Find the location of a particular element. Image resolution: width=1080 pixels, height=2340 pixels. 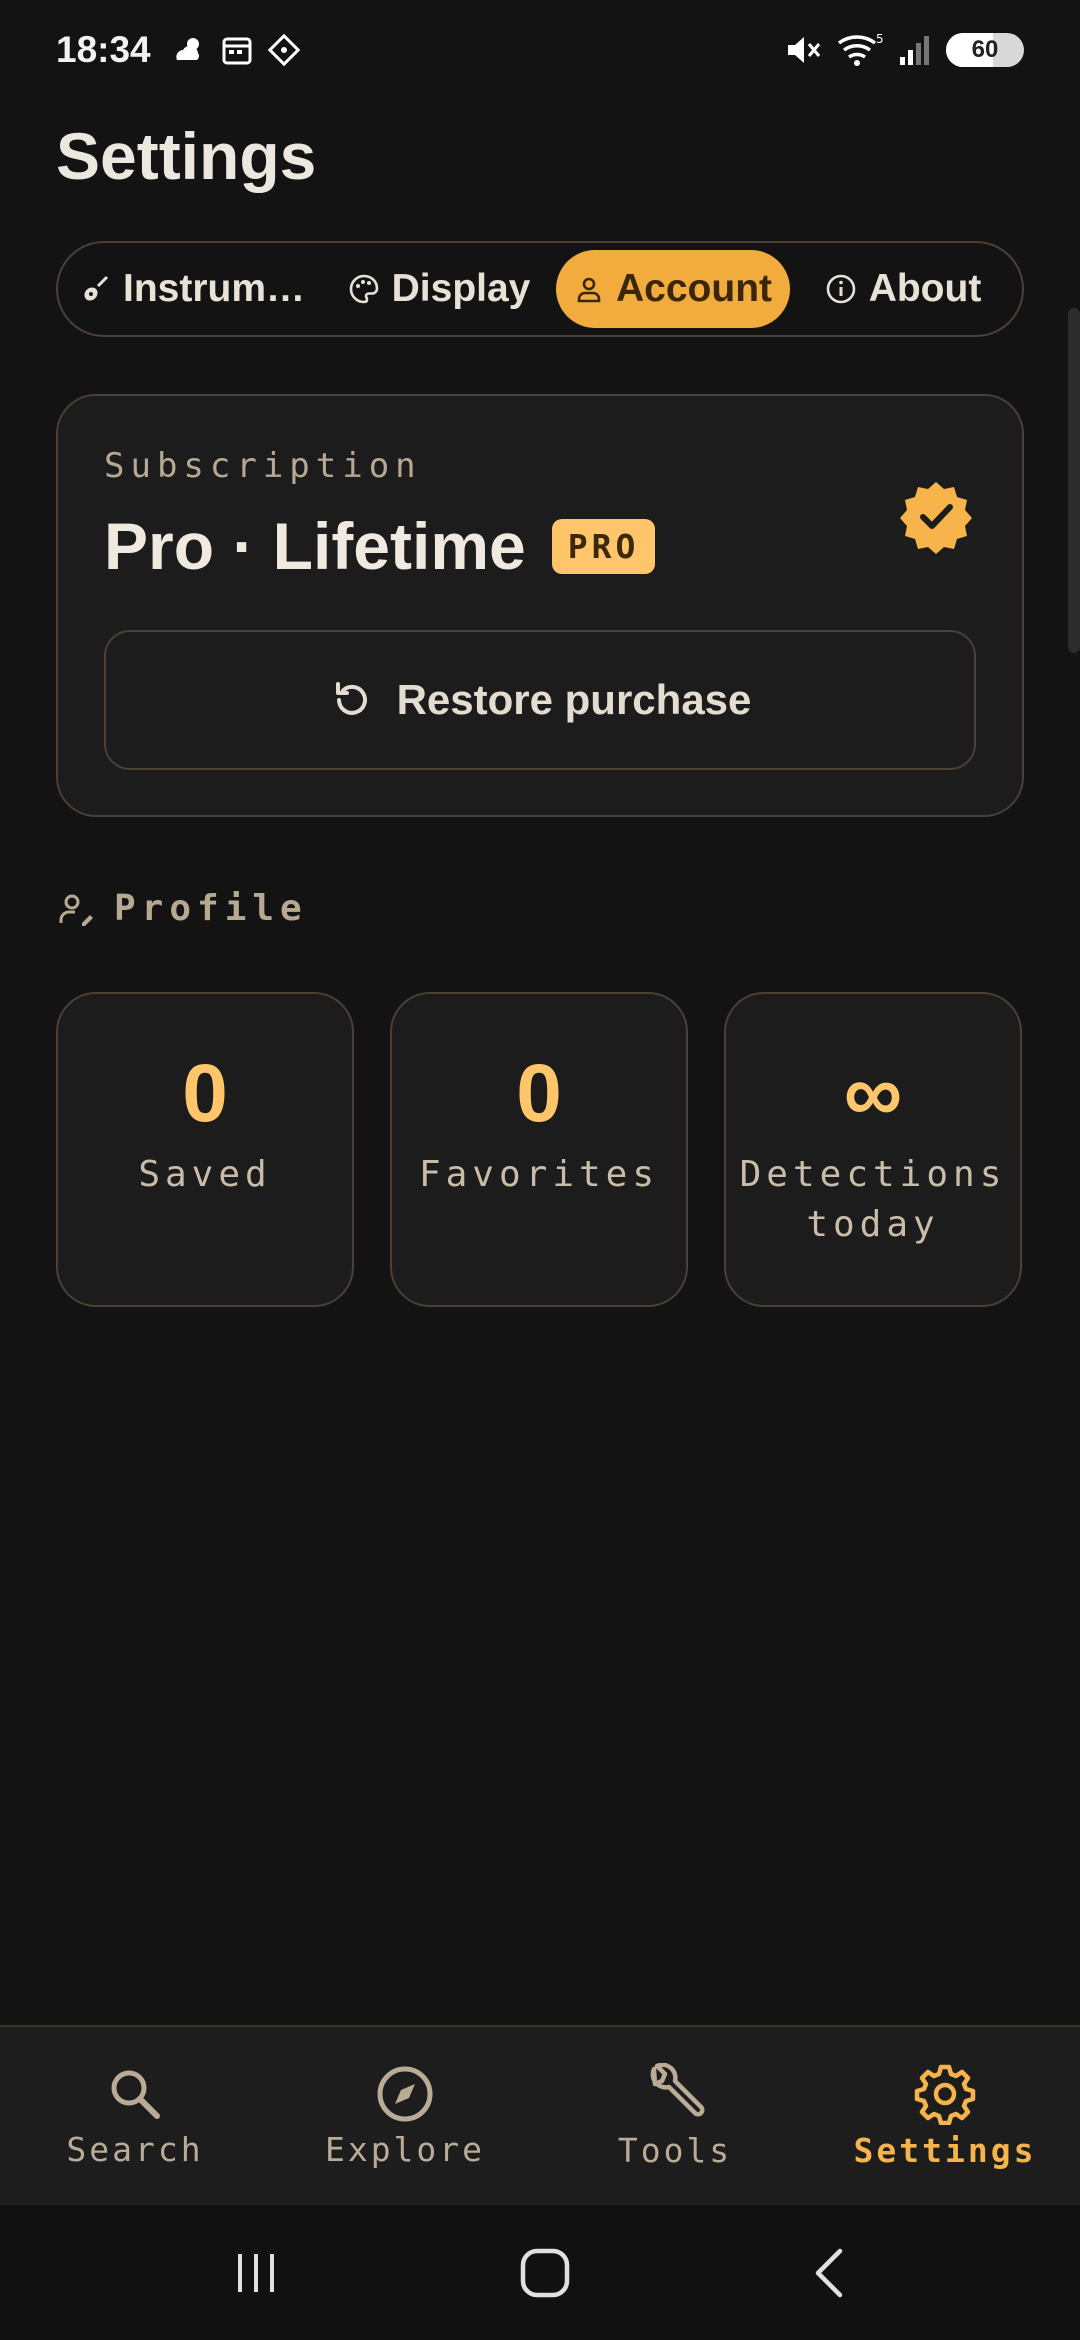

profile-heading-label: Profile is located at coordinates (211, 908).